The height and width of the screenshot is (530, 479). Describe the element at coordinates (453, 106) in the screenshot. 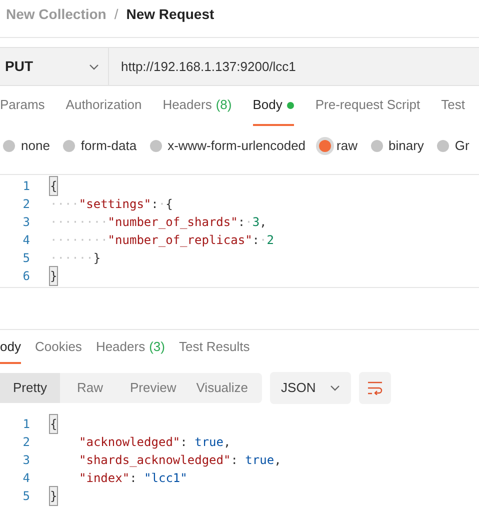

I see `request-tab: Test` at that location.